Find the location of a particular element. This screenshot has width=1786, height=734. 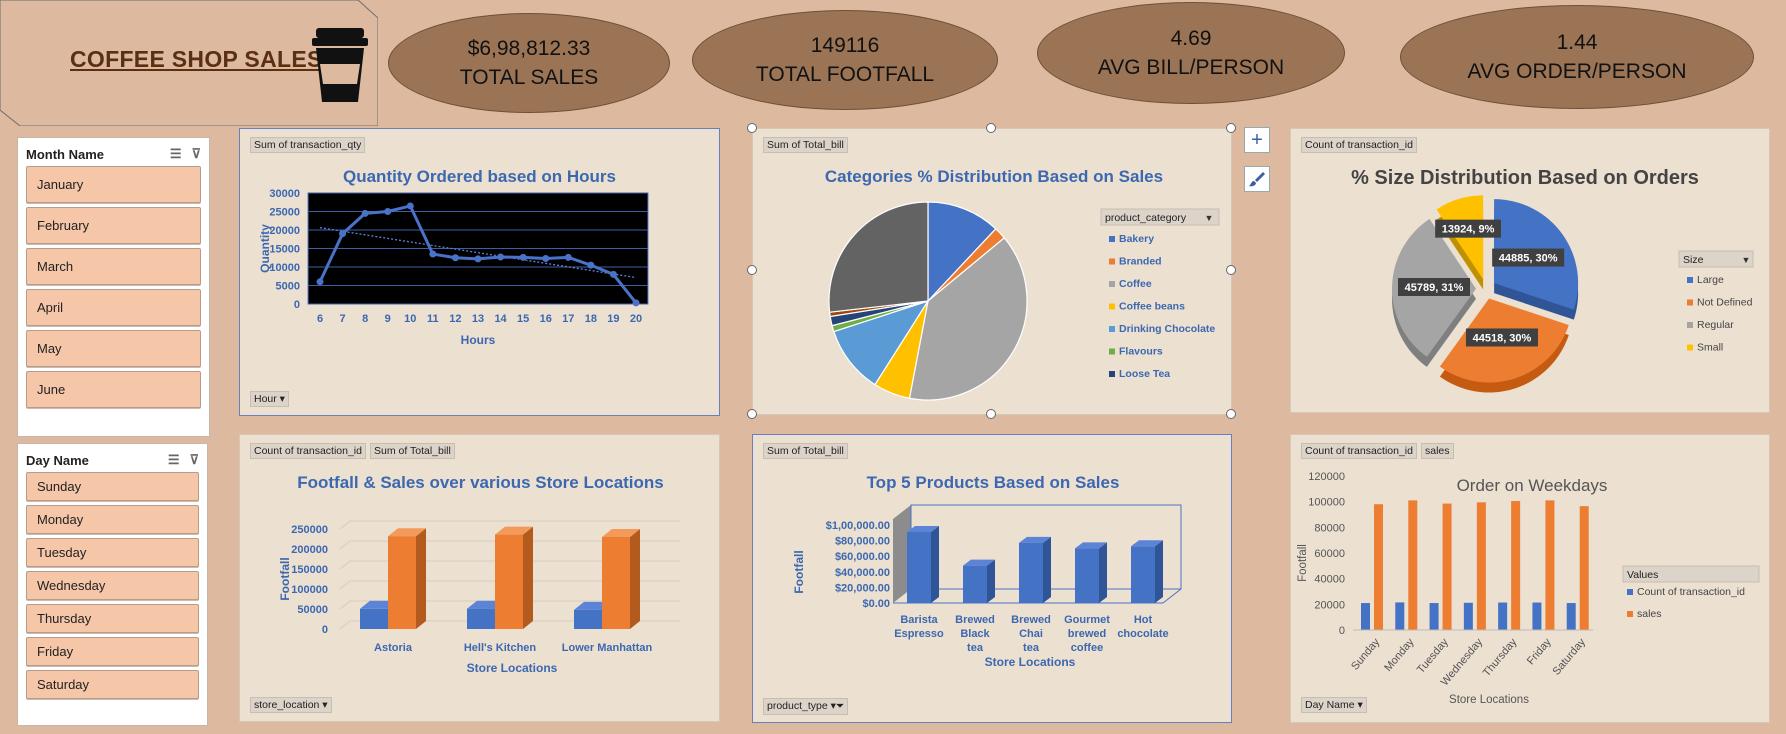

chart-styles-brush-icon is located at coordinates (1257, 179).